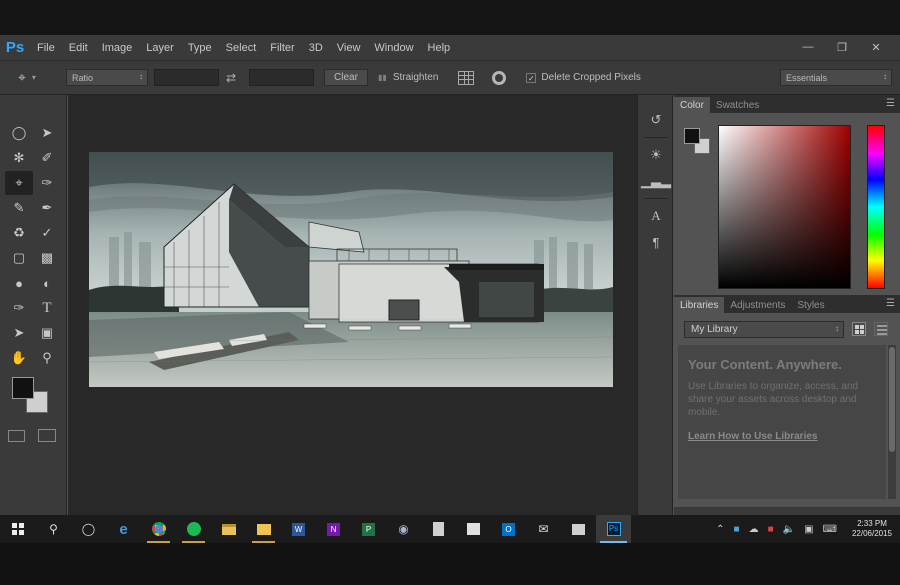 Image resolution: width=900 pixels, height=585 pixels. I want to click on minimize-icon: —, so click(808, 47).